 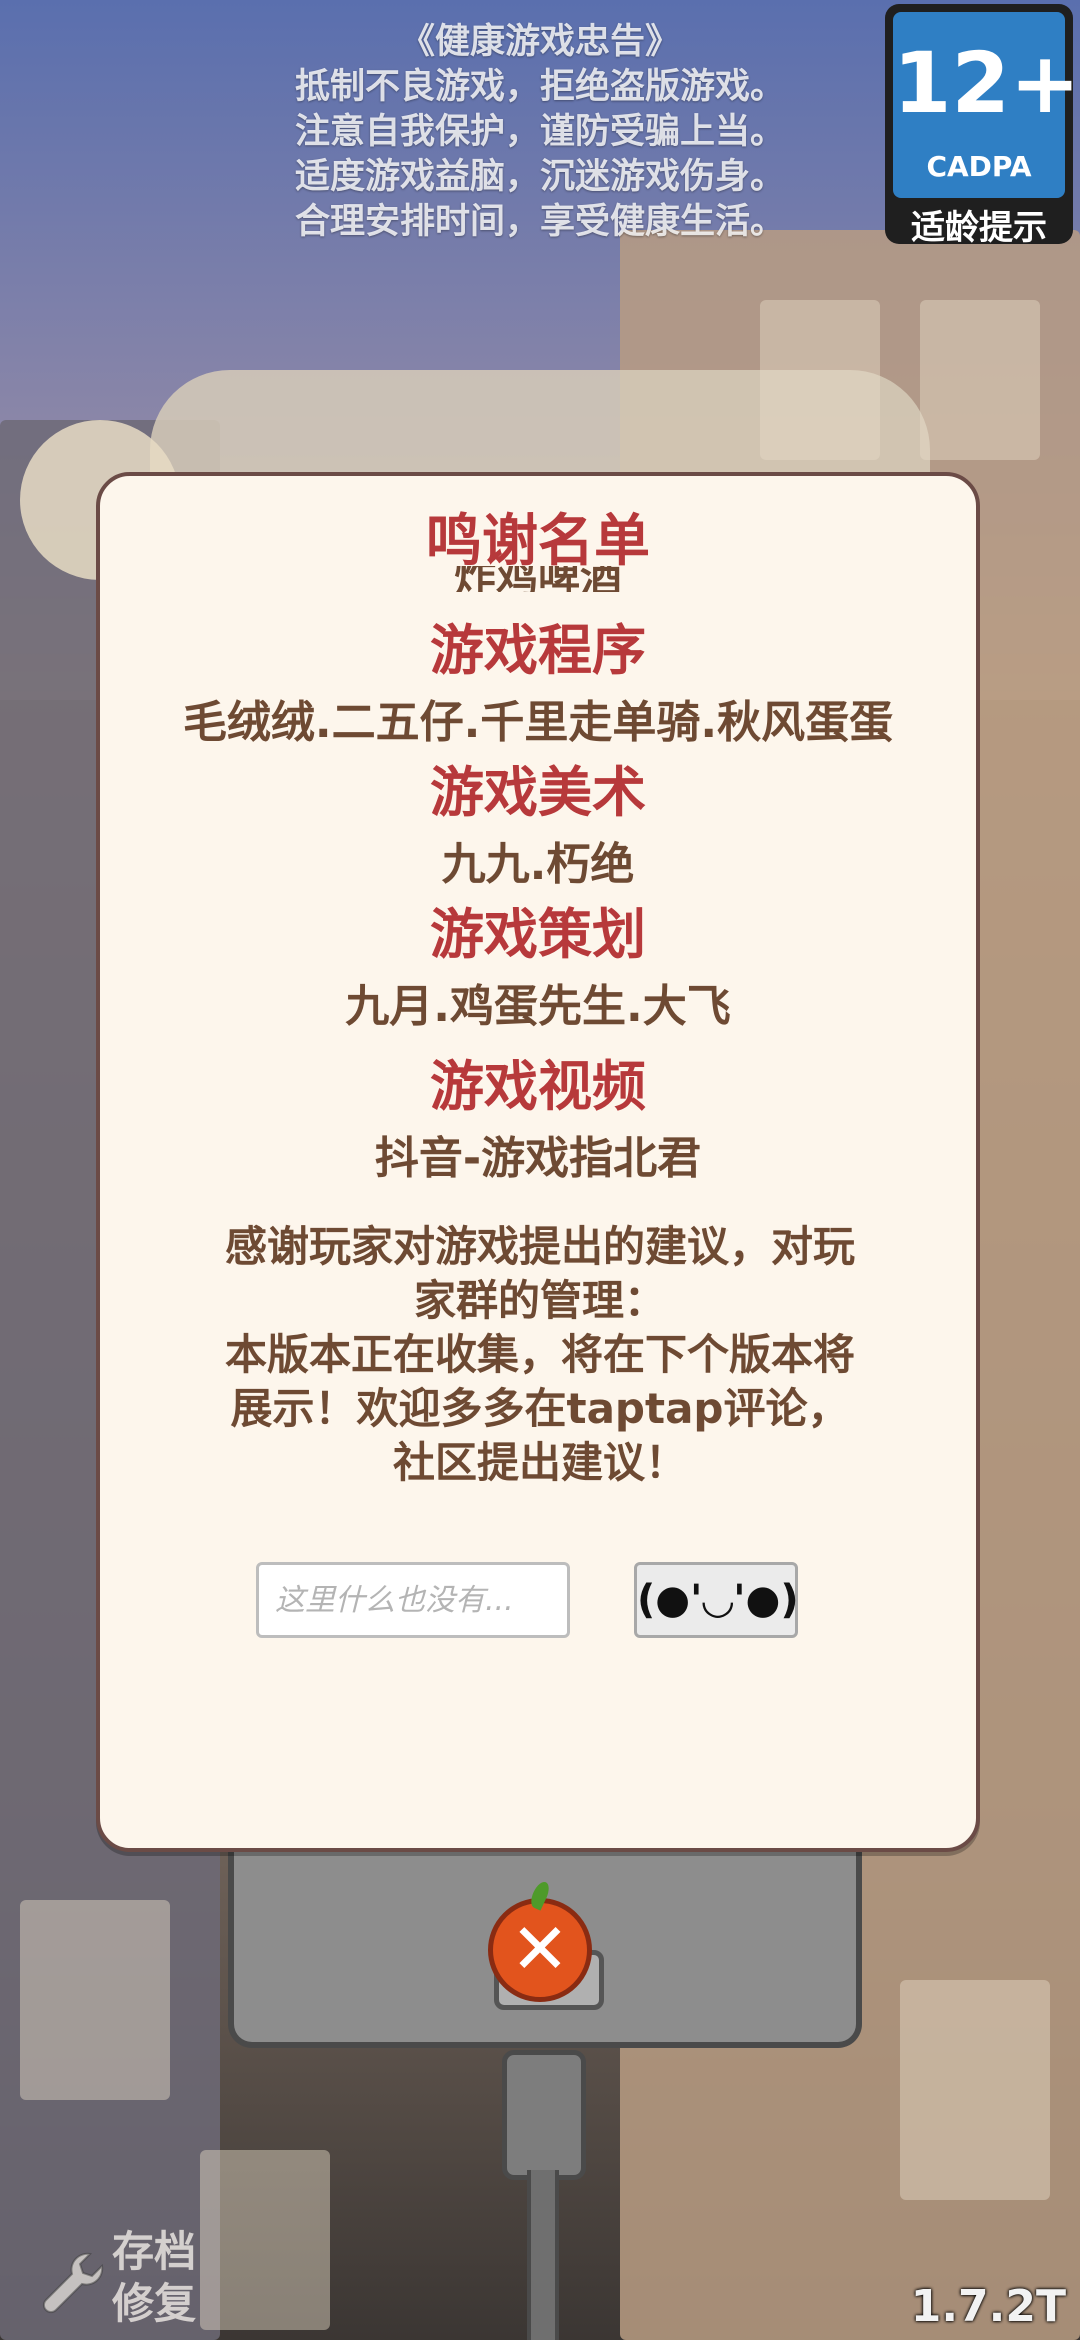 What do you see at coordinates (538, 1006) in the screenshot?
I see `section-names-design: 九月.鸡蛋先生.大飞` at bounding box center [538, 1006].